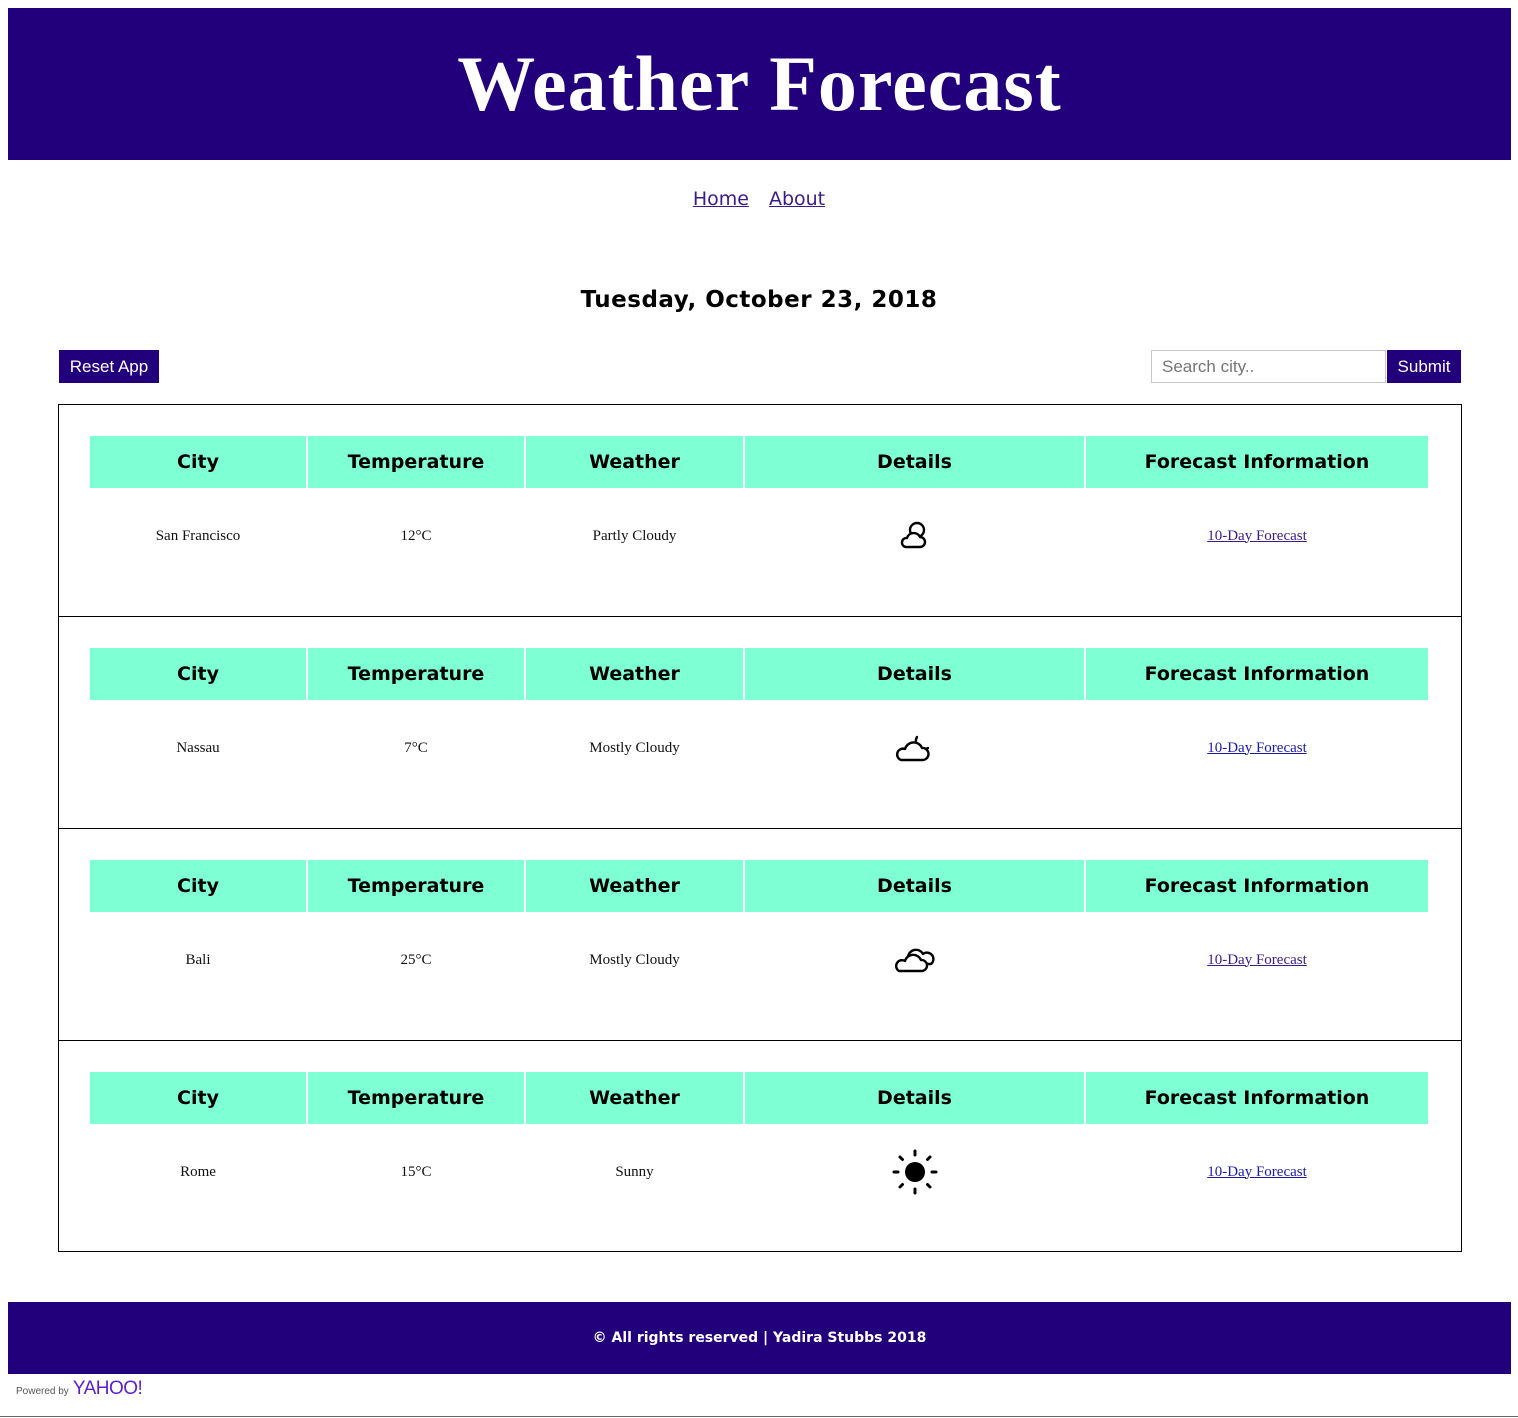  Describe the element at coordinates (416, 959) in the screenshot. I see `temperature-value: 25°C` at that location.